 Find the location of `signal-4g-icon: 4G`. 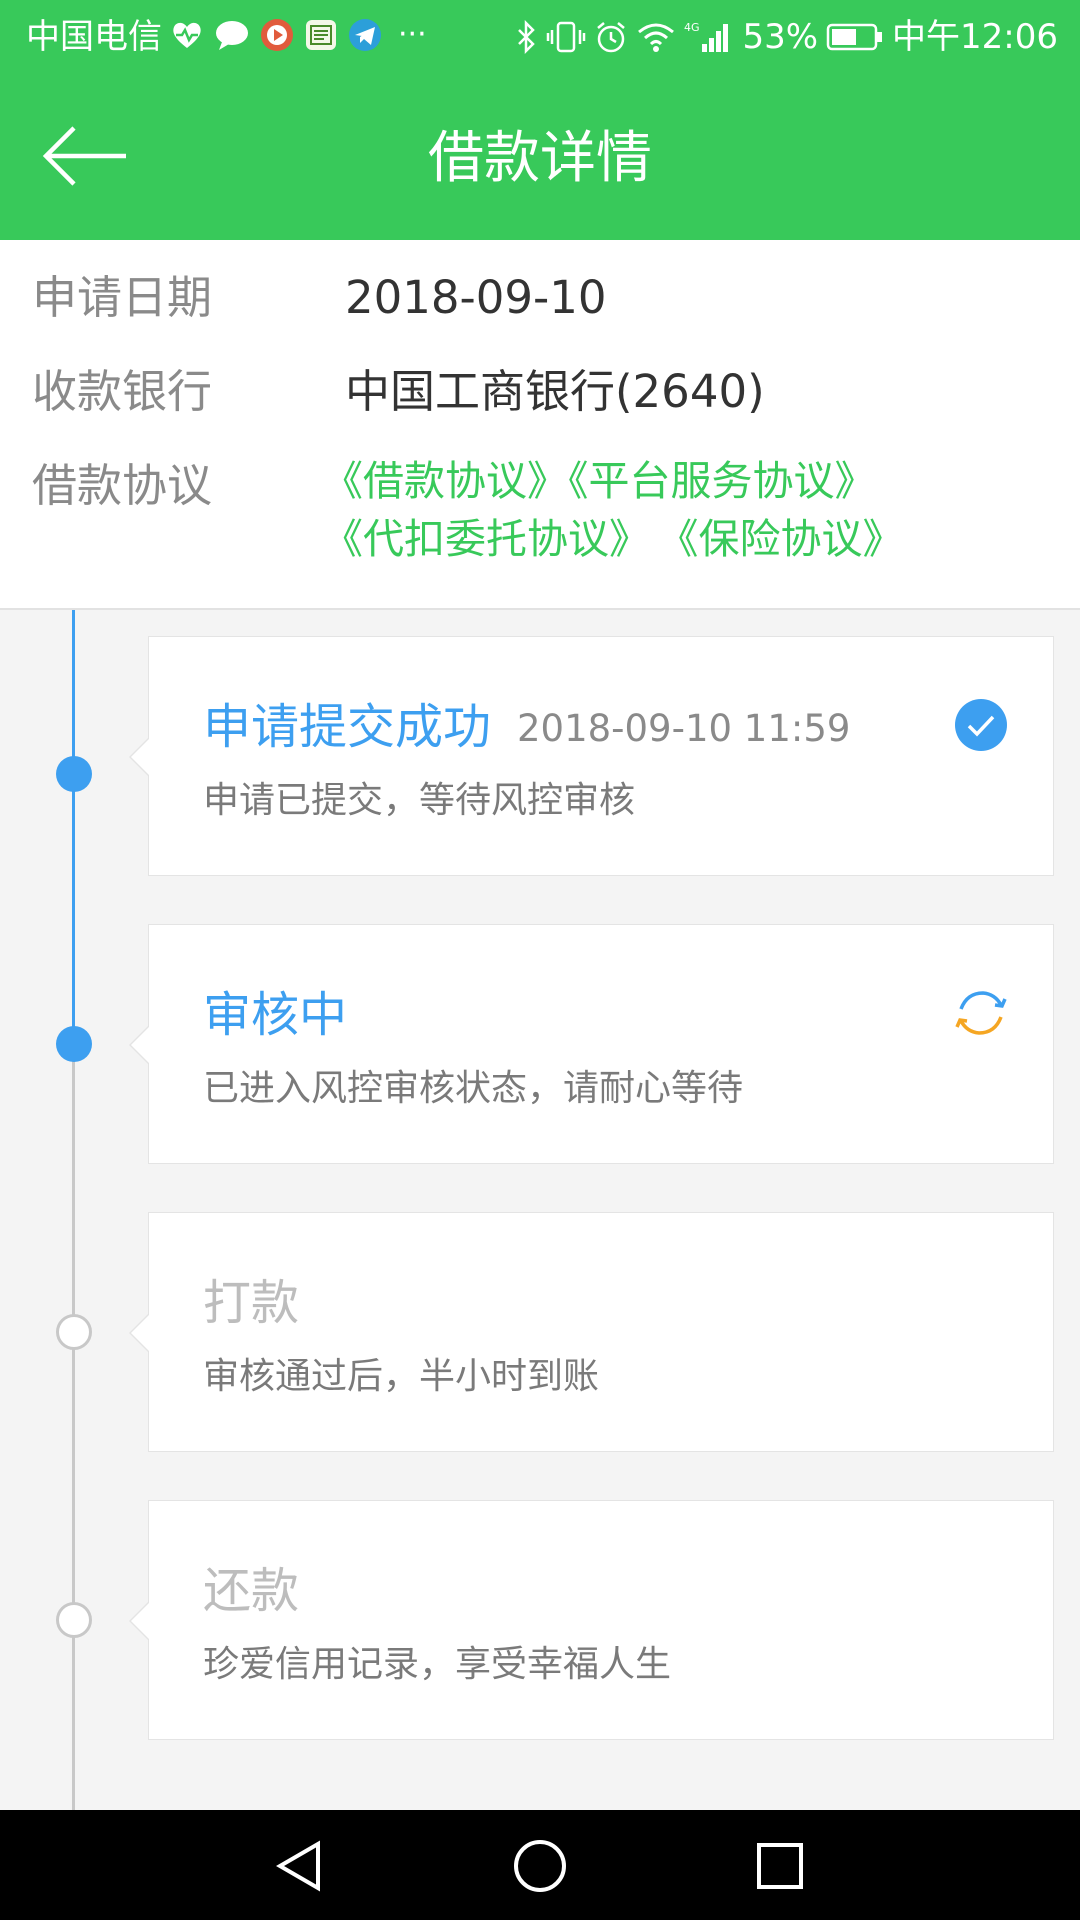

signal-4g-icon: 4G is located at coordinates (706, 36).